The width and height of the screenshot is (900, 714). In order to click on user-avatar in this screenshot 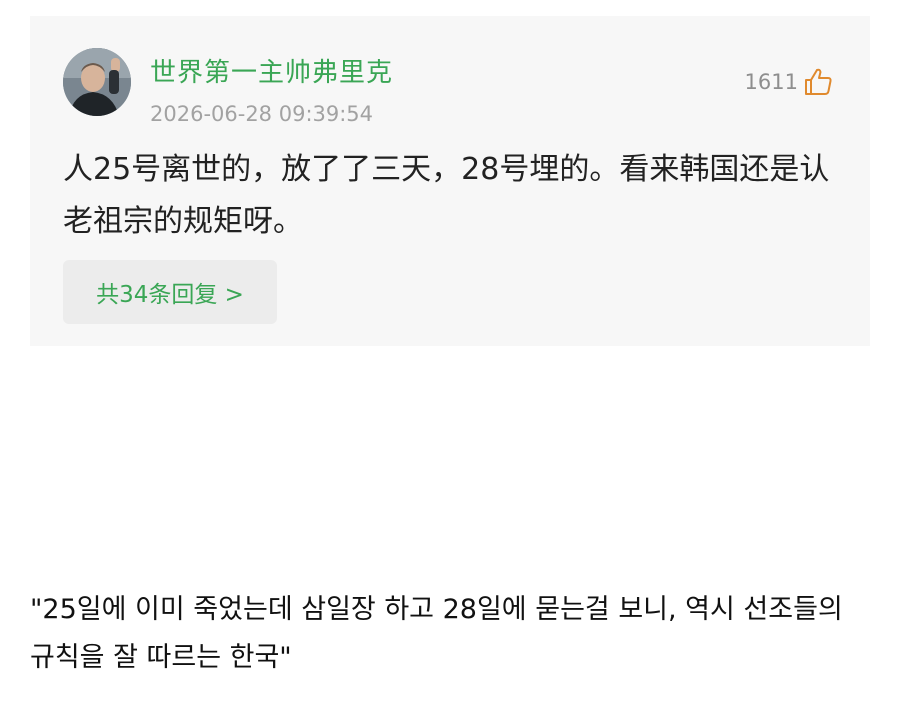, I will do `click(97, 82)`.